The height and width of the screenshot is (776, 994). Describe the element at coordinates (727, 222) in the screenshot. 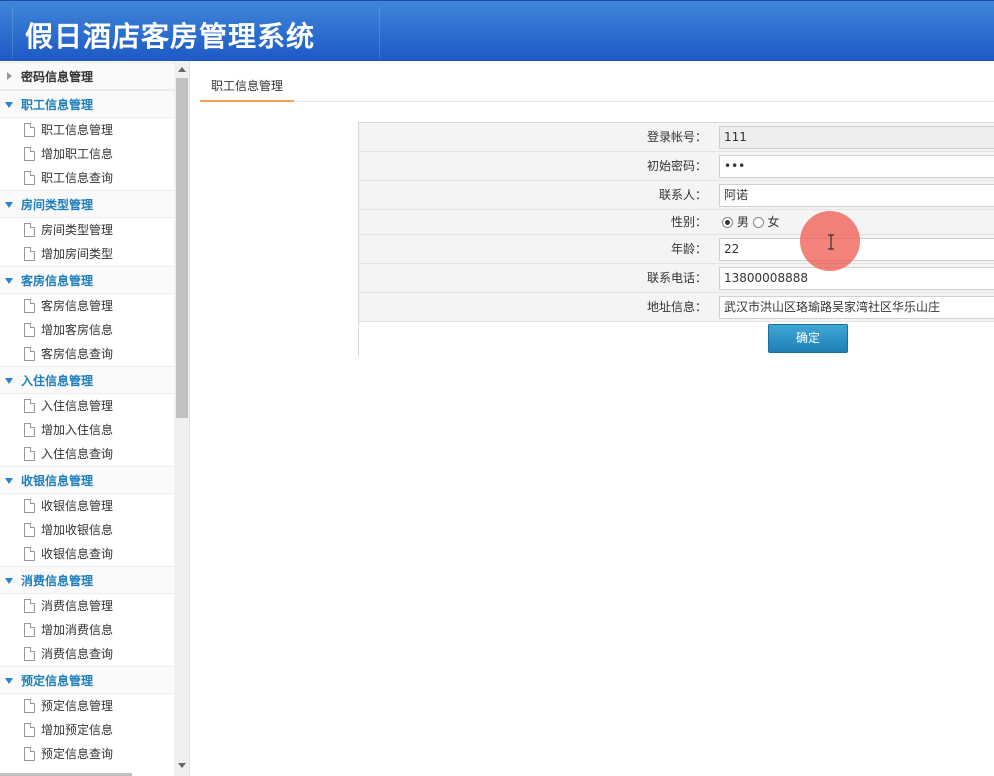

I see `gender-radio-male` at that location.